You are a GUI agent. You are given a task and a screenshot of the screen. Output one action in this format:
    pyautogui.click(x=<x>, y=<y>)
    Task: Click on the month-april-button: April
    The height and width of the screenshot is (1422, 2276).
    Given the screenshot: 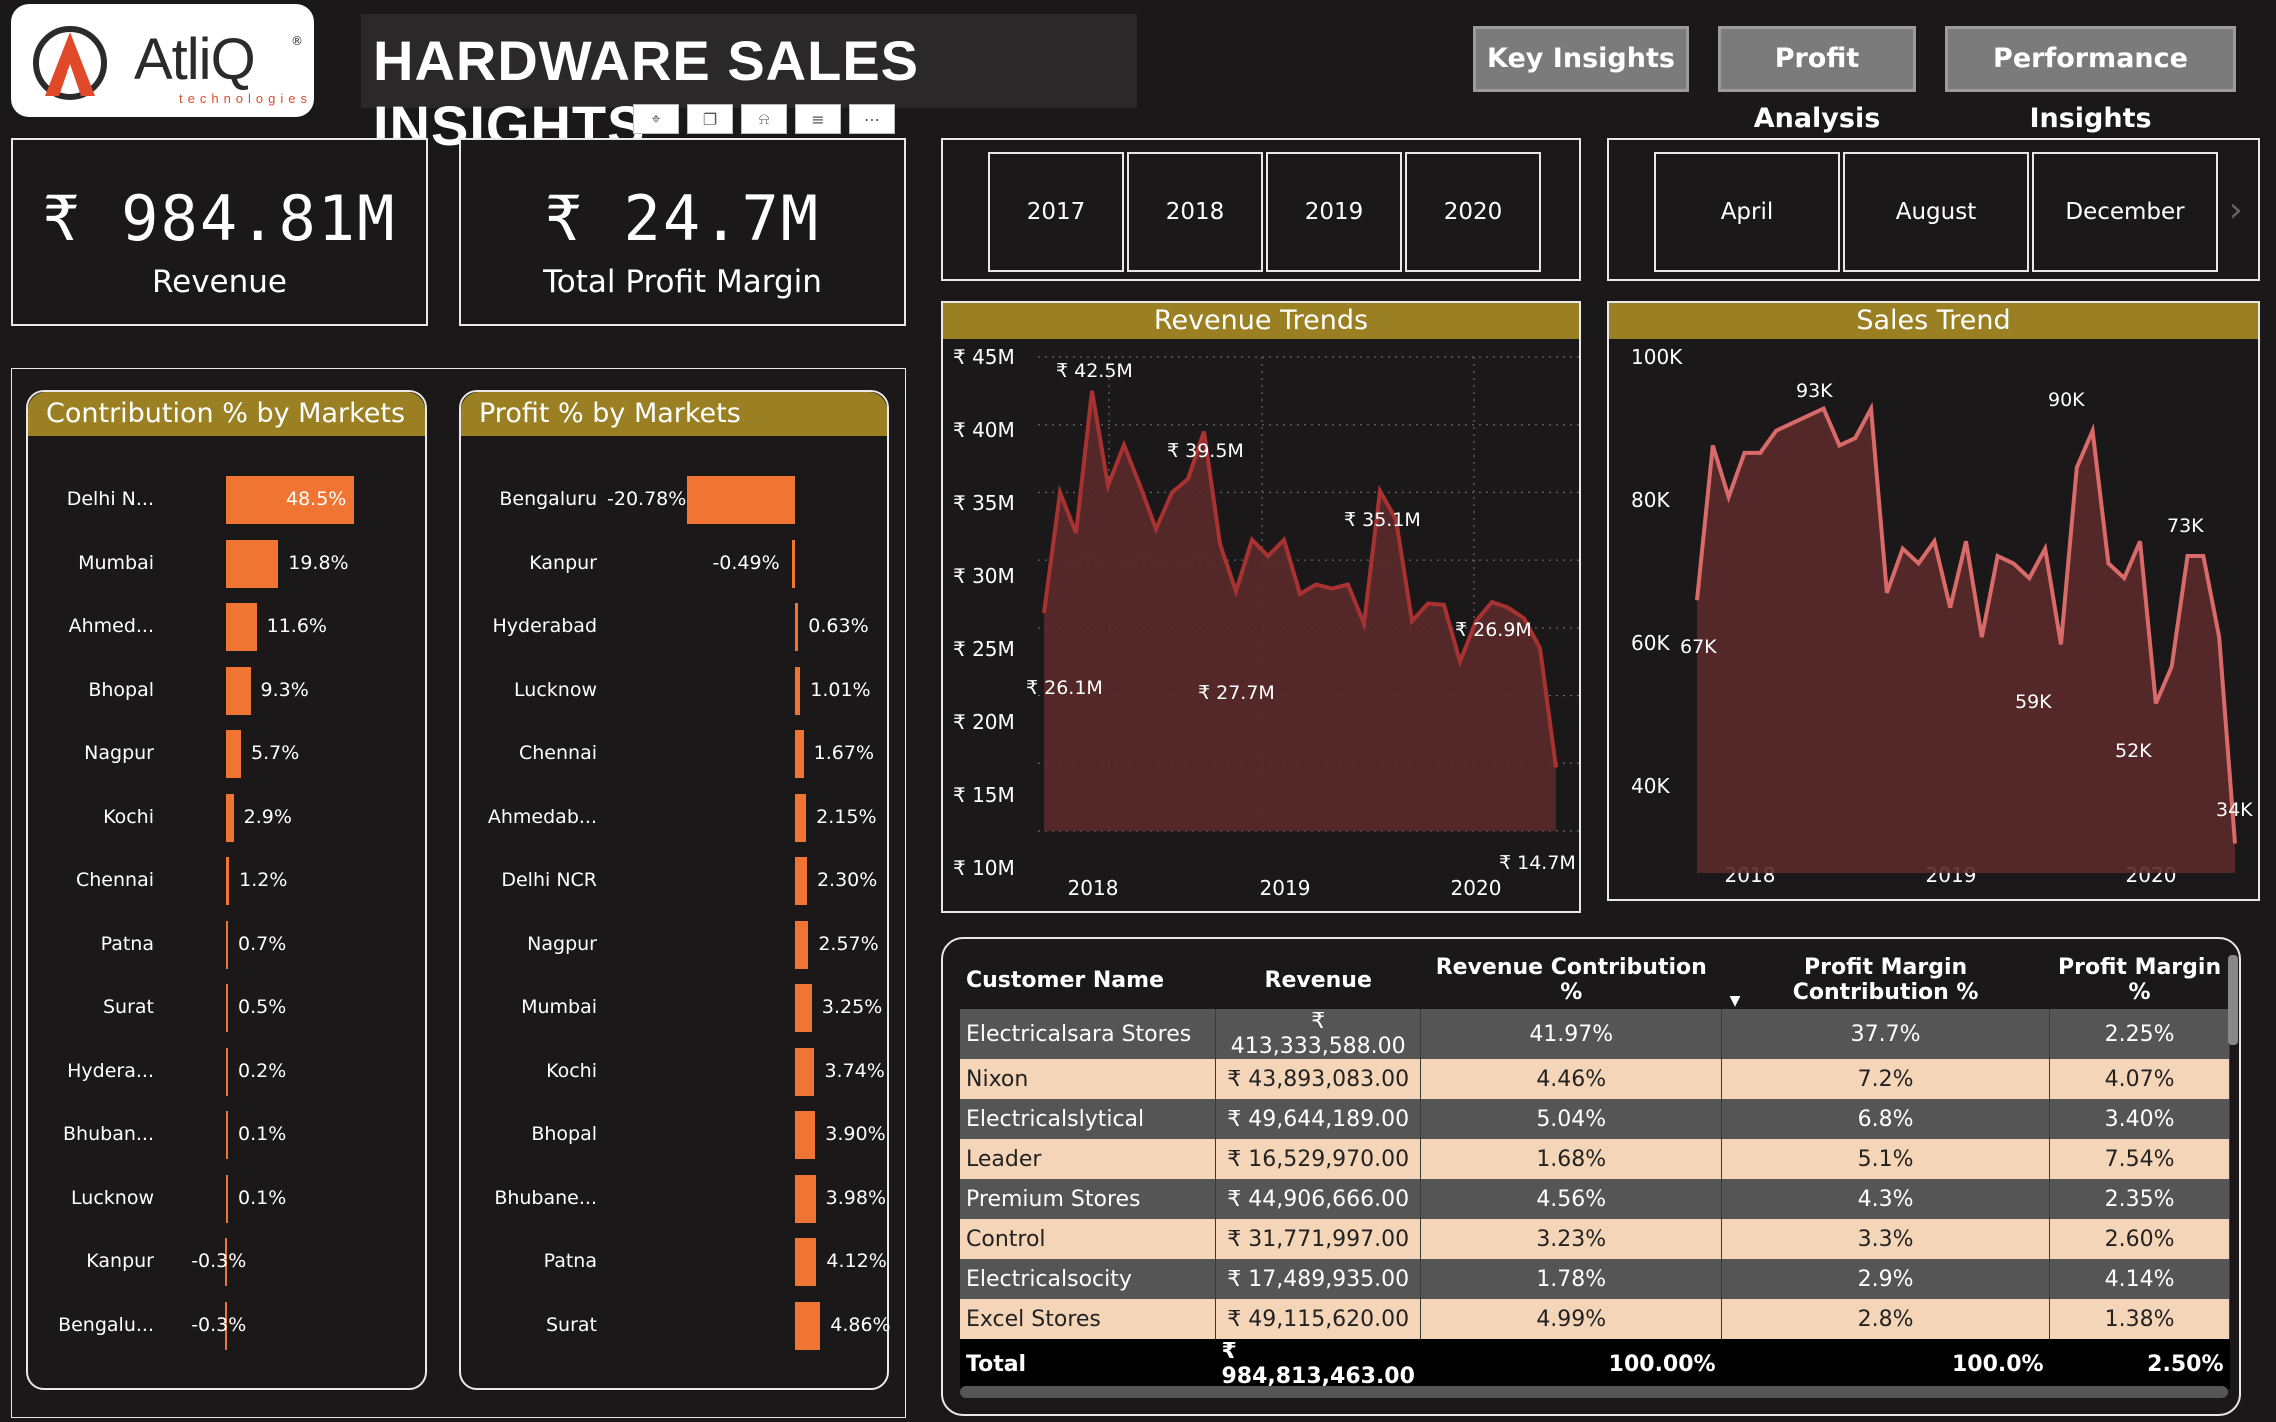 What is the action you would take?
    pyautogui.click(x=1747, y=212)
    